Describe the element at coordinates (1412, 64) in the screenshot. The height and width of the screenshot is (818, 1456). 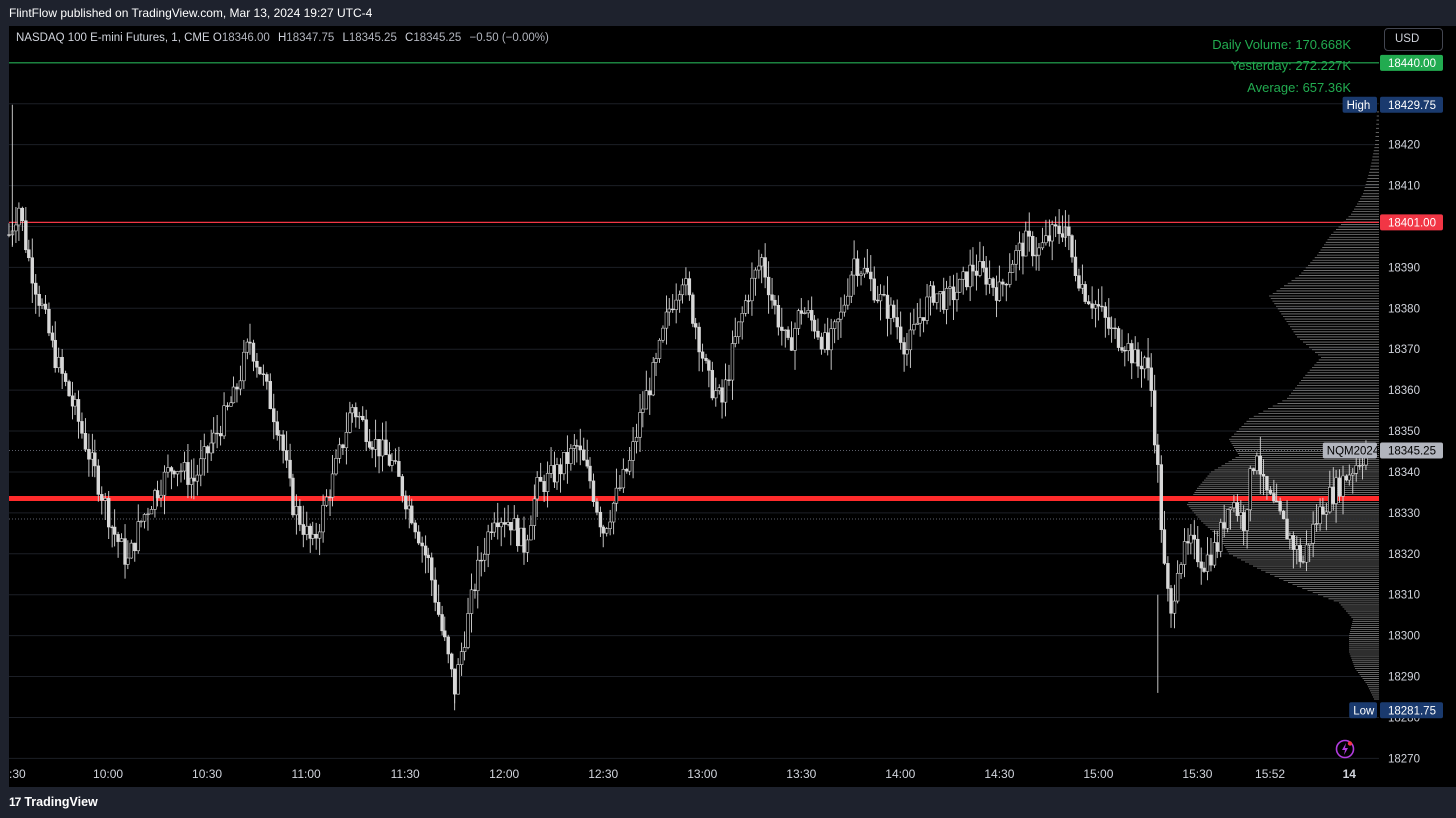
I see `level-tag-value: 18440.00` at that location.